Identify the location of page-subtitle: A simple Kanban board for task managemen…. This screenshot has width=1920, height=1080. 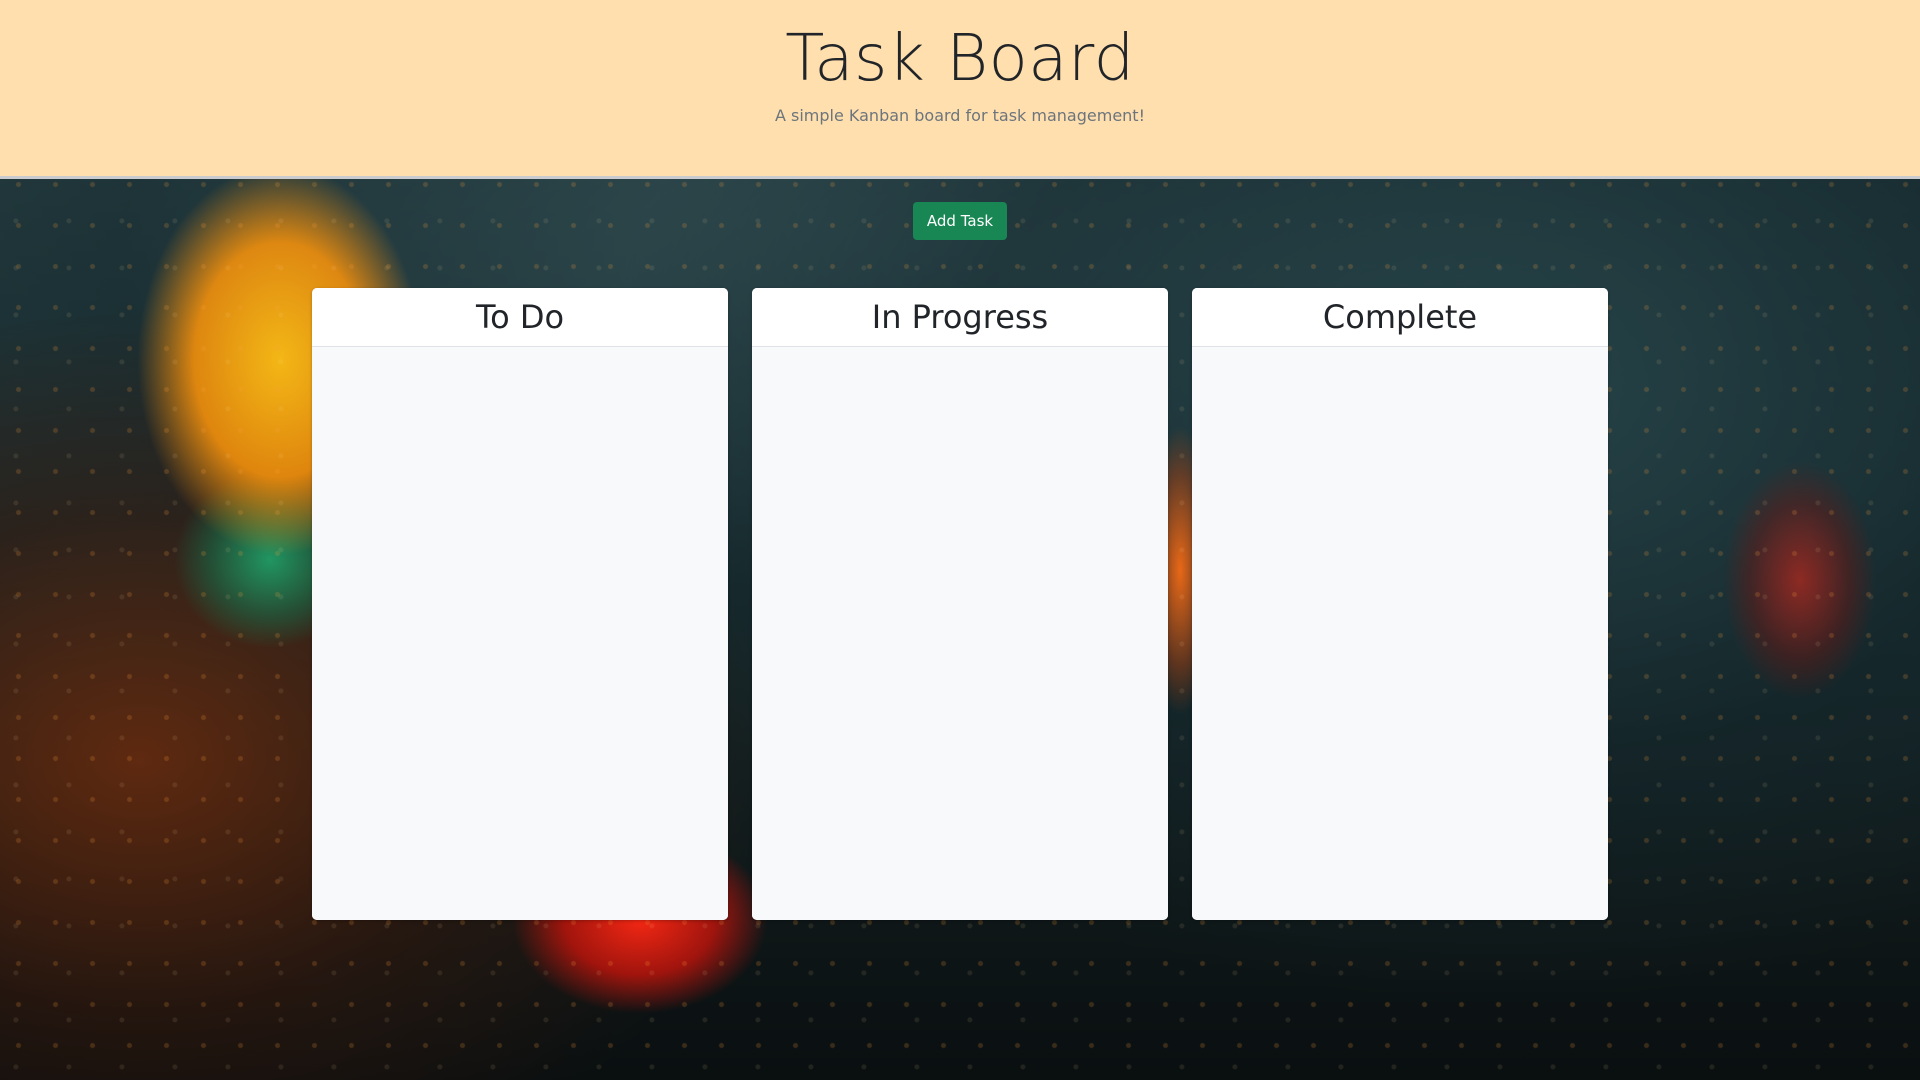
(959, 115).